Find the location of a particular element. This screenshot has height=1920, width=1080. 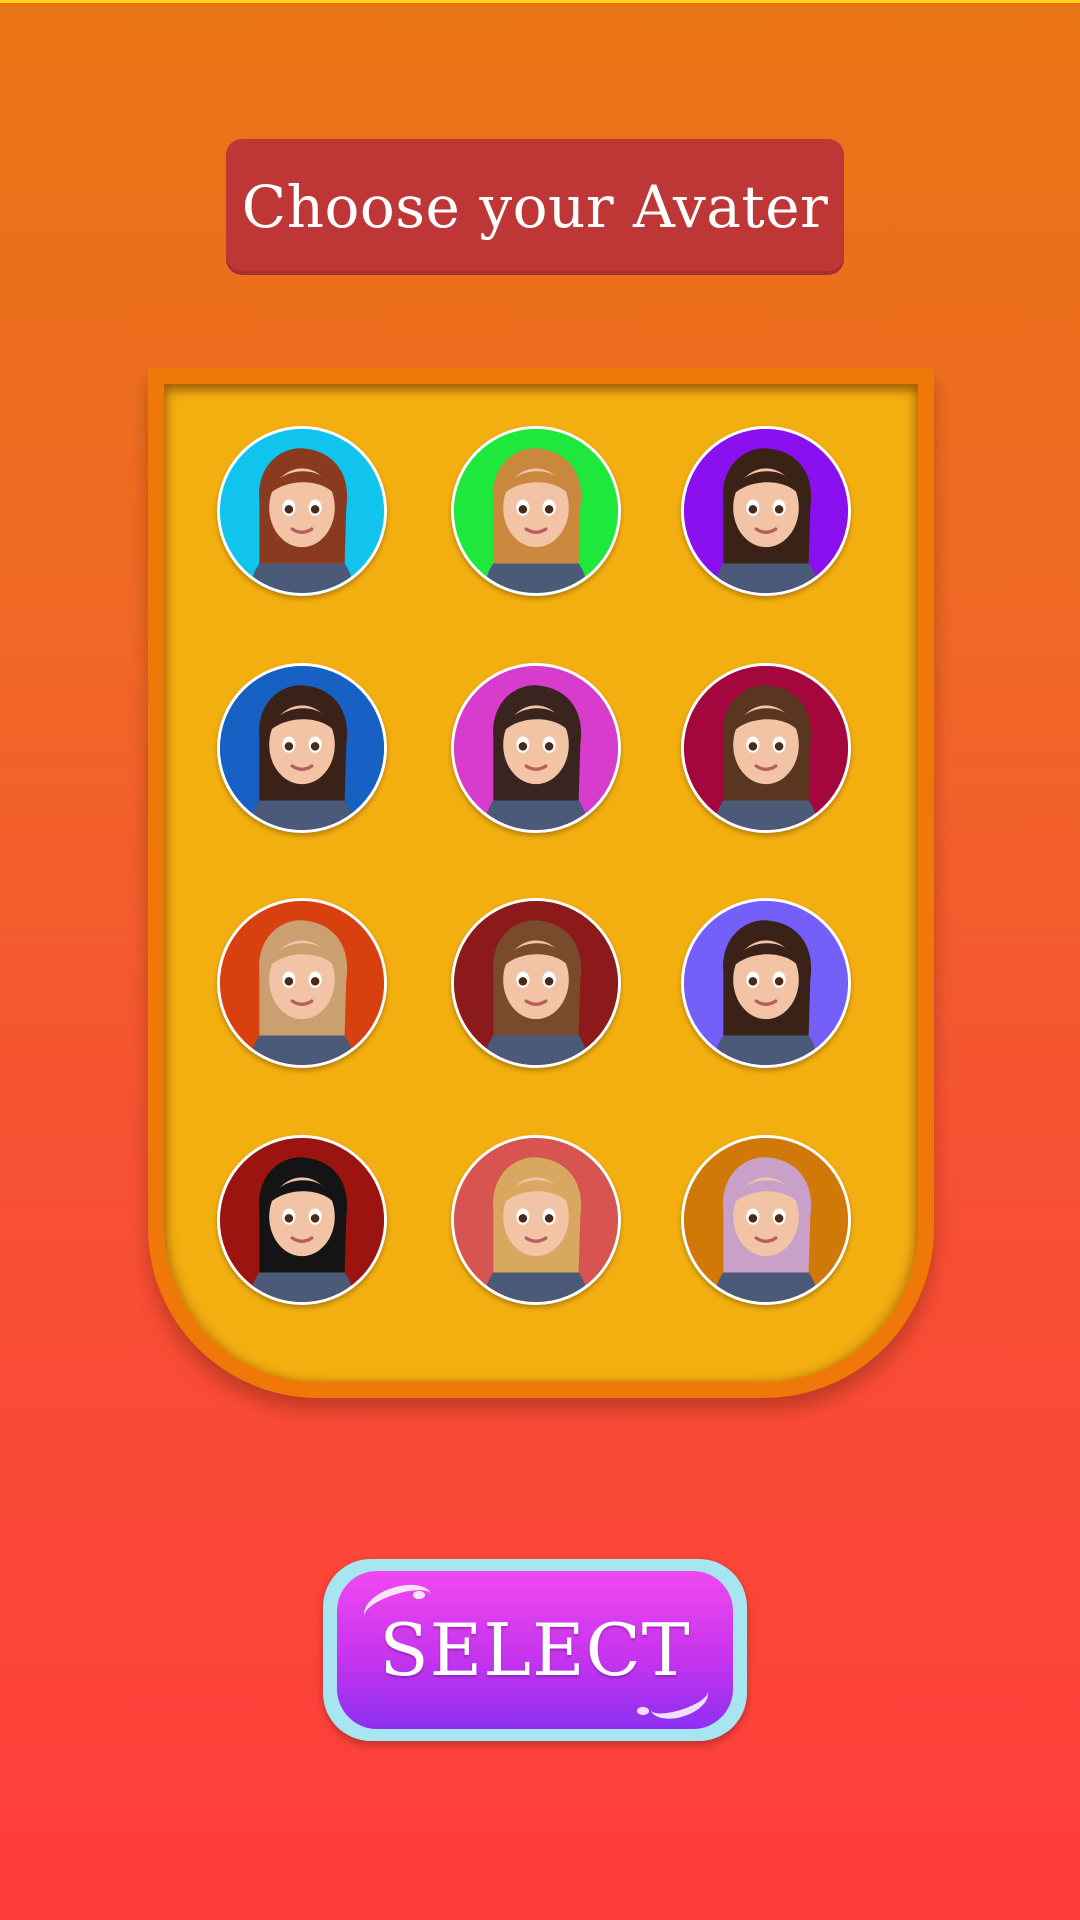

select-button-face: SELECT is located at coordinates (535, 1650).